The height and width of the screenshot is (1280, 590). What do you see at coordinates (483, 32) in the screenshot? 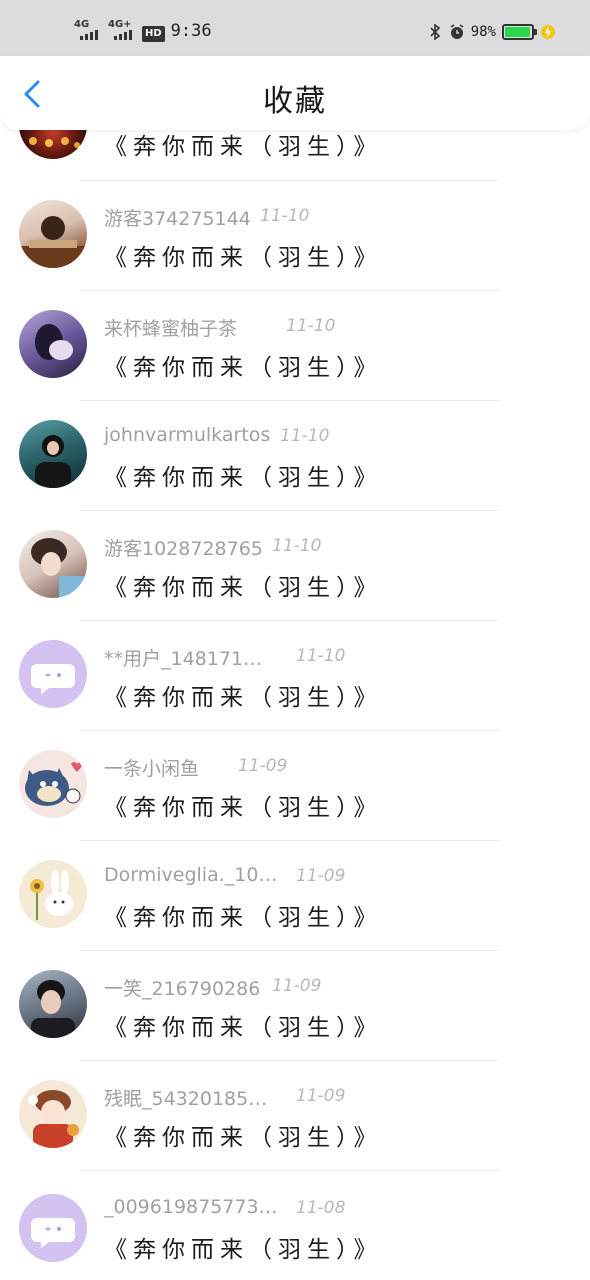
I see `battery-percent: 98%` at bounding box center [483, 32].